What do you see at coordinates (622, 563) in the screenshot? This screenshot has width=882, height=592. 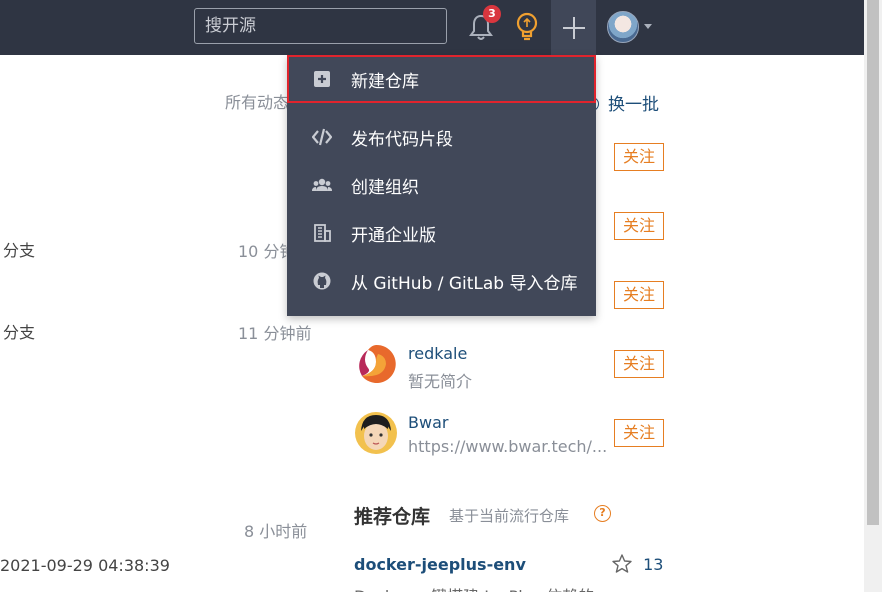 I see `star-icon` at bounding box center [622, 563].